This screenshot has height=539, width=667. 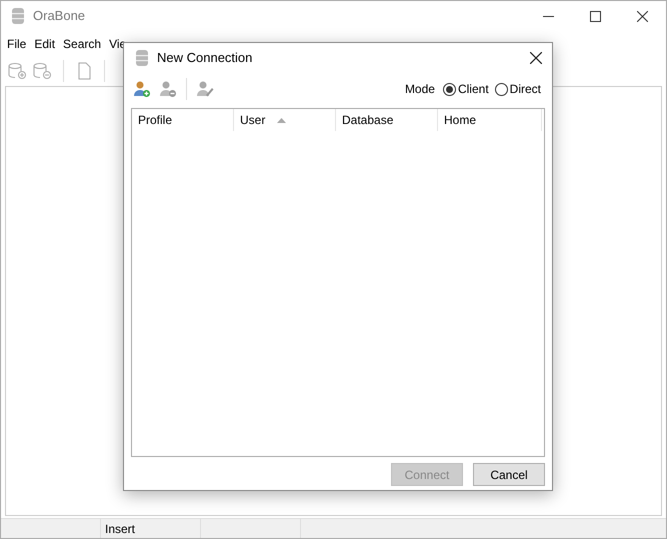 What do you see at coordinates (490, 120) in the screenshot?
I see `column-header: Home` at bounding box center [490, 120].